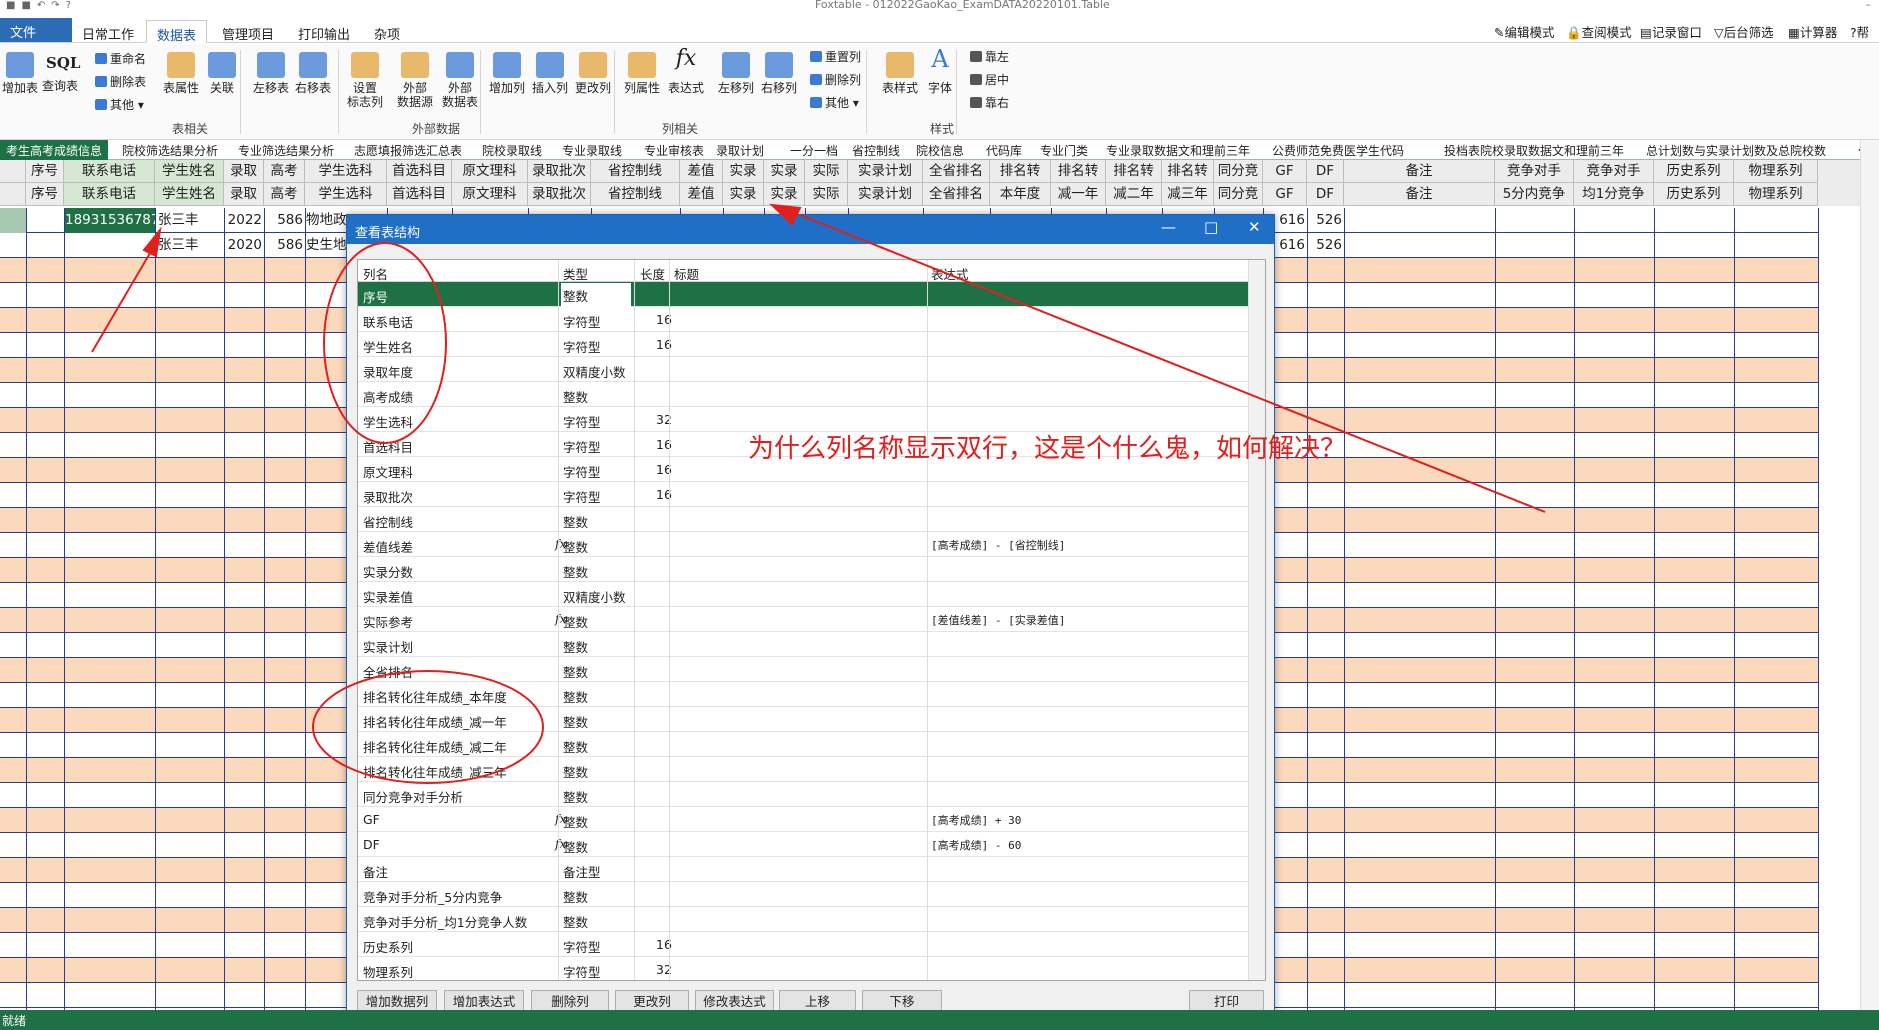  What do you see at coordinates (243, 220) in the screenshot?
I see `grid-cell: 2022` at bounding box center [243, 220].